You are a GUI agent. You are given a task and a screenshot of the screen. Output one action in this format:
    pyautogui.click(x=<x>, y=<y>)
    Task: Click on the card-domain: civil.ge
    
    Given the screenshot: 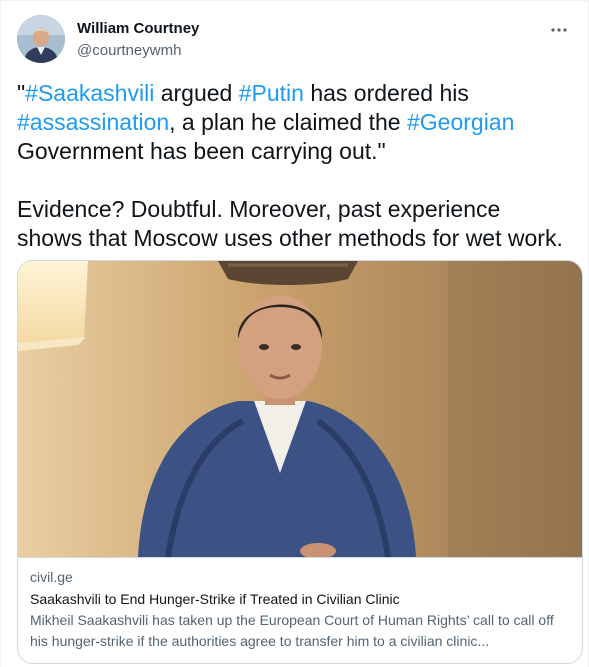 What is the action you would take?
    pyautogui.click(x=51, y=577)
    